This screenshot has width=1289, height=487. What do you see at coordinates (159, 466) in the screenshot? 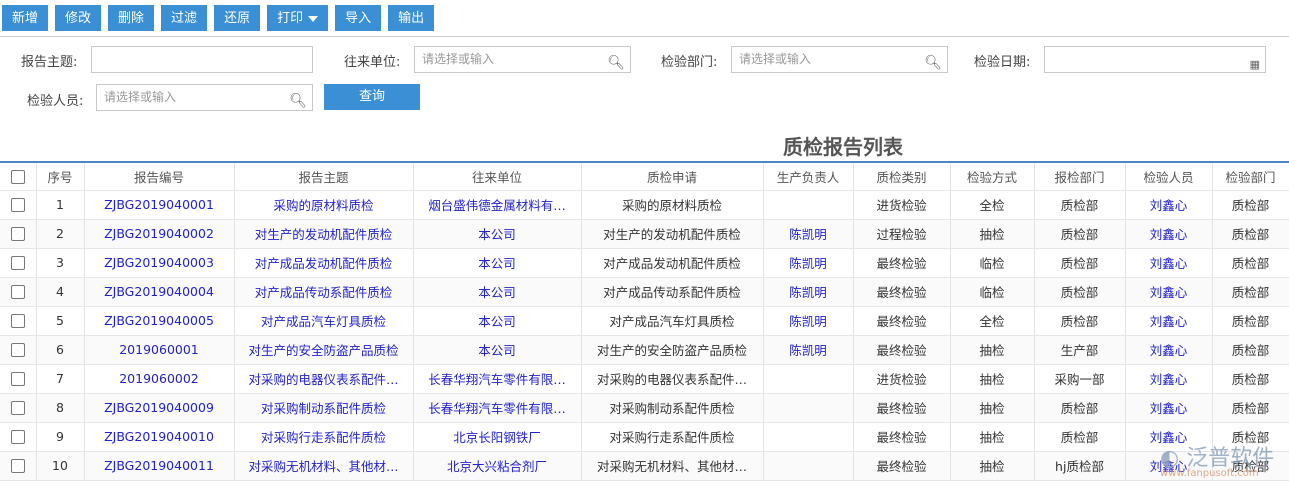
I see `cell-1: ZJBG2019040011` at bounding box center [159, 466].